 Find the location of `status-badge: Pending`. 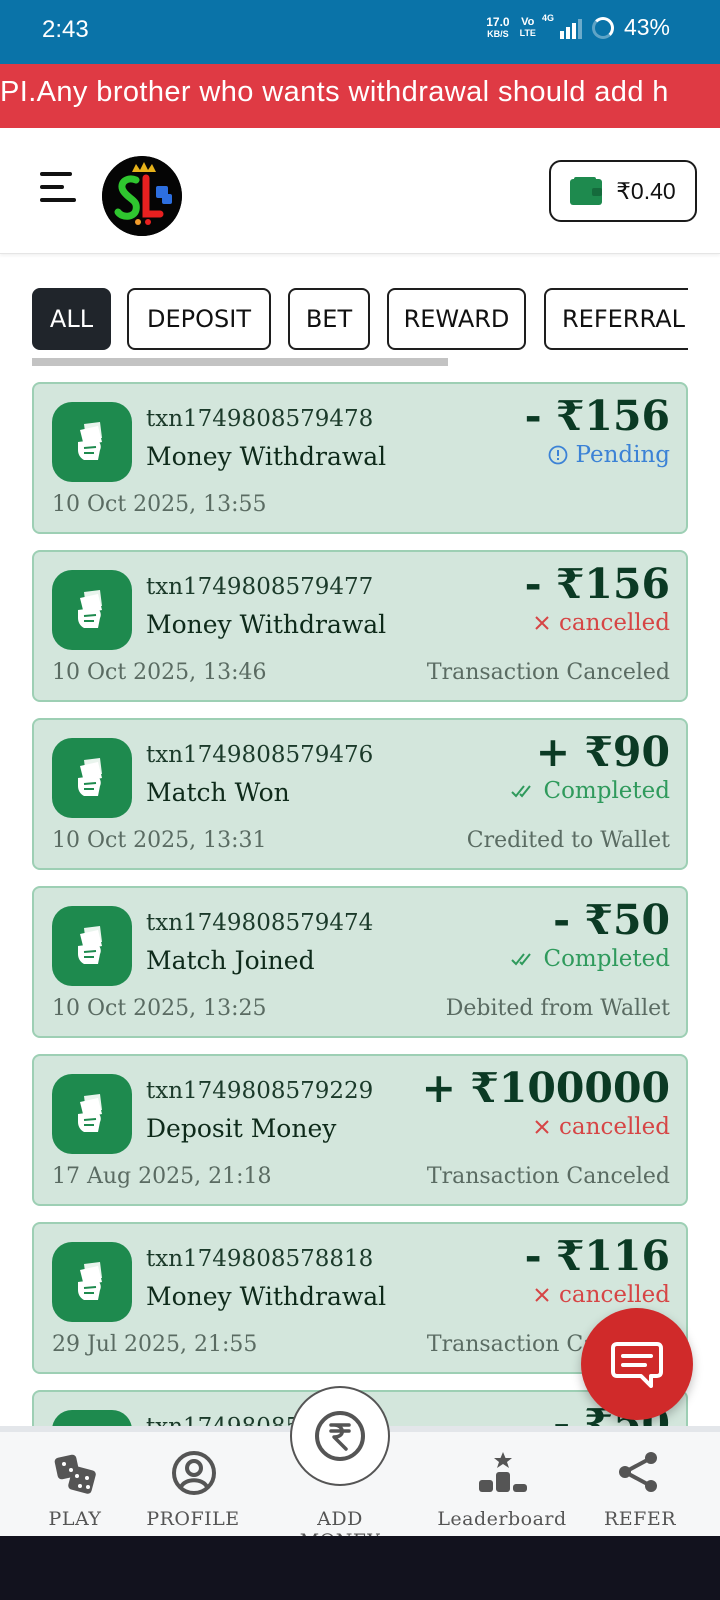

status-badge: Pending is located at coordinates (609, 455).